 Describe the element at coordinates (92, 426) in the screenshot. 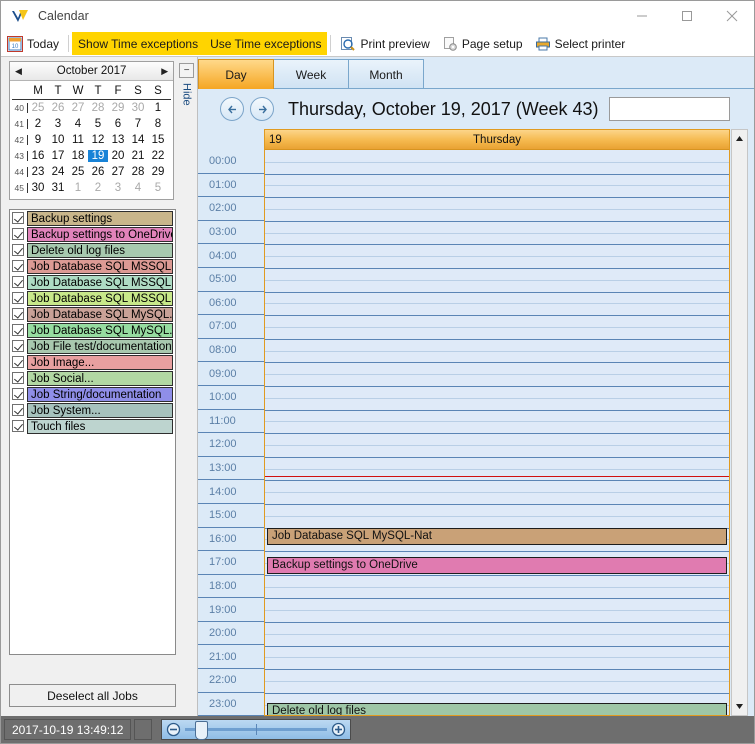

I see `job-list-item: Touch files` at that location.